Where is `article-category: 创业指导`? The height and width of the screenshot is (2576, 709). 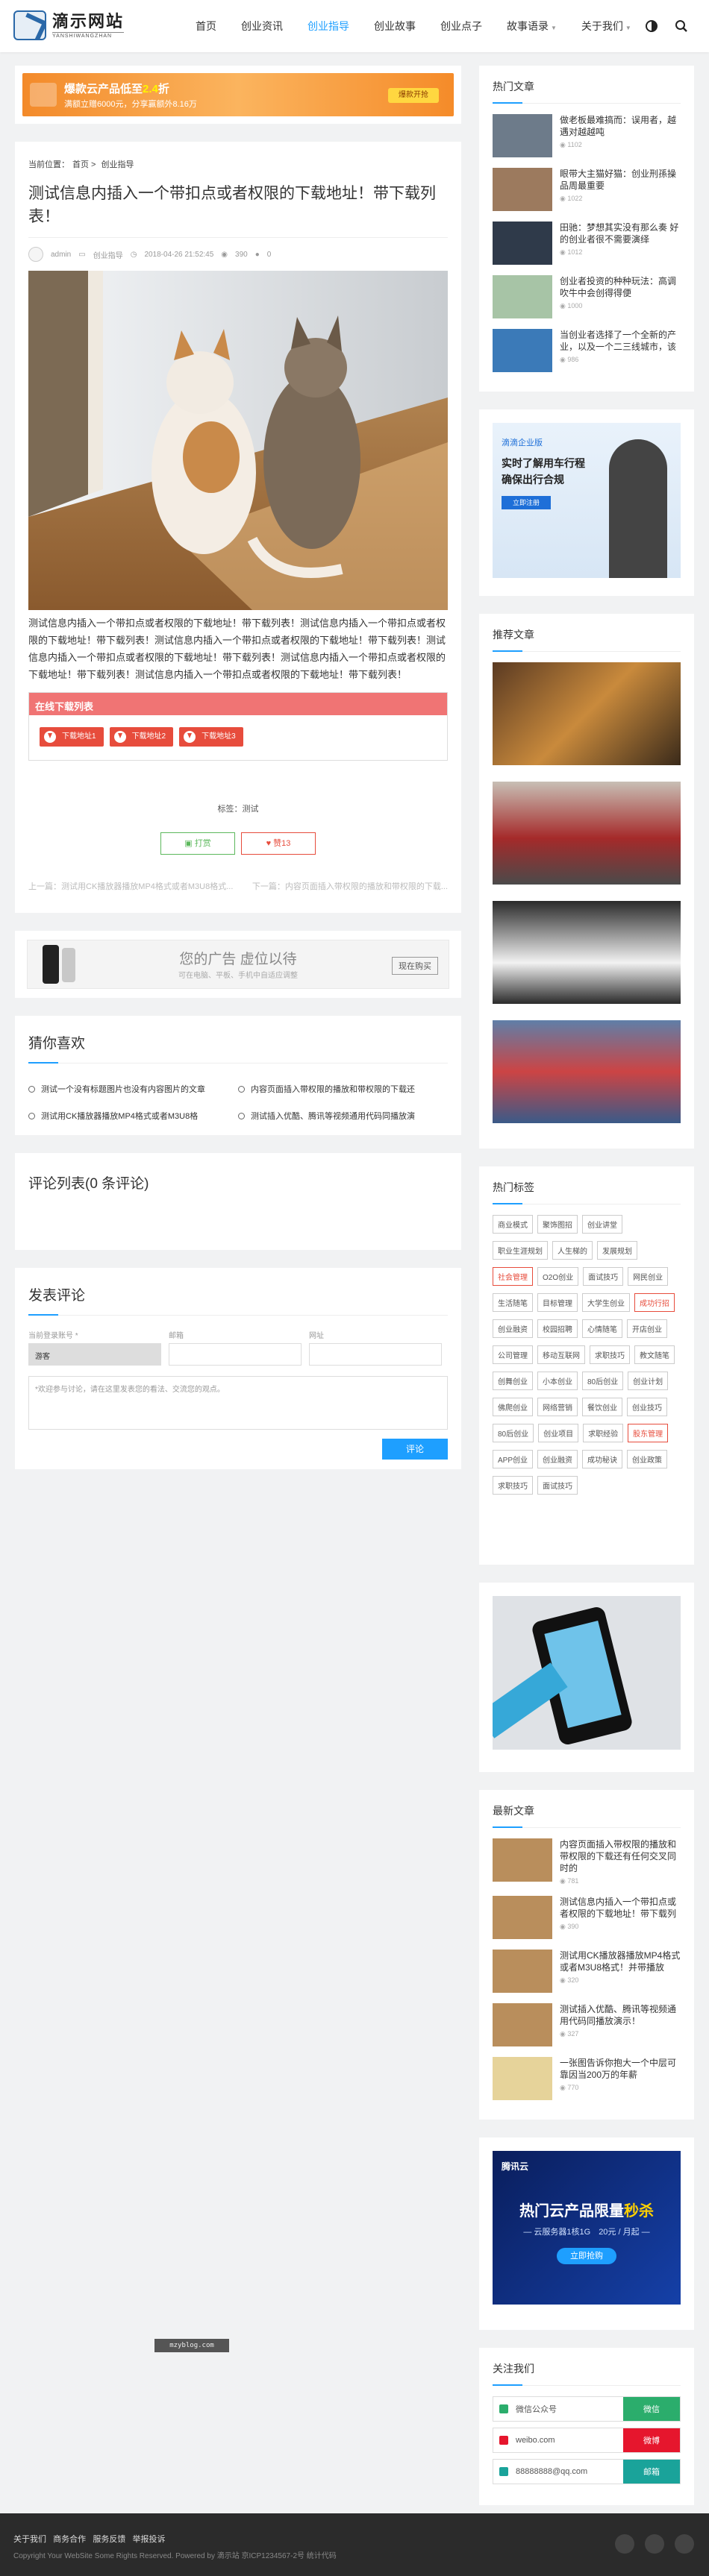
article-category: 创业指导 is located at coordinates (108, 255).